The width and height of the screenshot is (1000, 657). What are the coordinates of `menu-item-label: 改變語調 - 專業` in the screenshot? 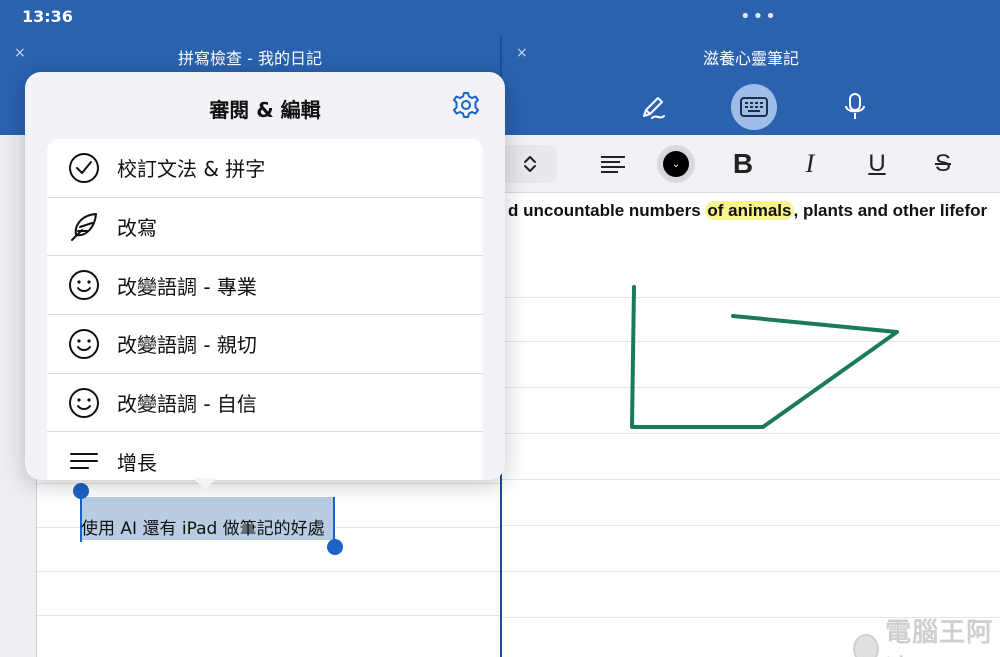 It's located at (187, 286).